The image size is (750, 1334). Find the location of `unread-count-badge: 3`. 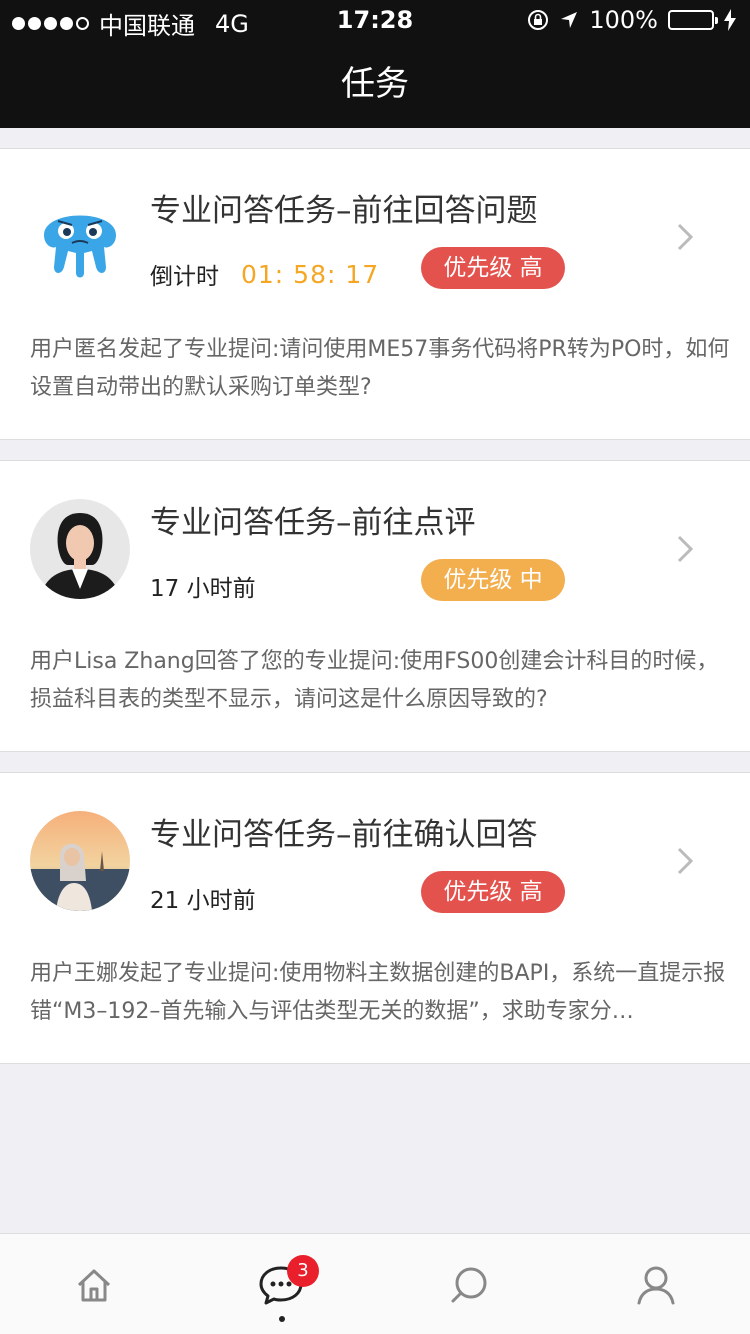

unread-count-badge: 3 is located at coordinates (303, 1271).